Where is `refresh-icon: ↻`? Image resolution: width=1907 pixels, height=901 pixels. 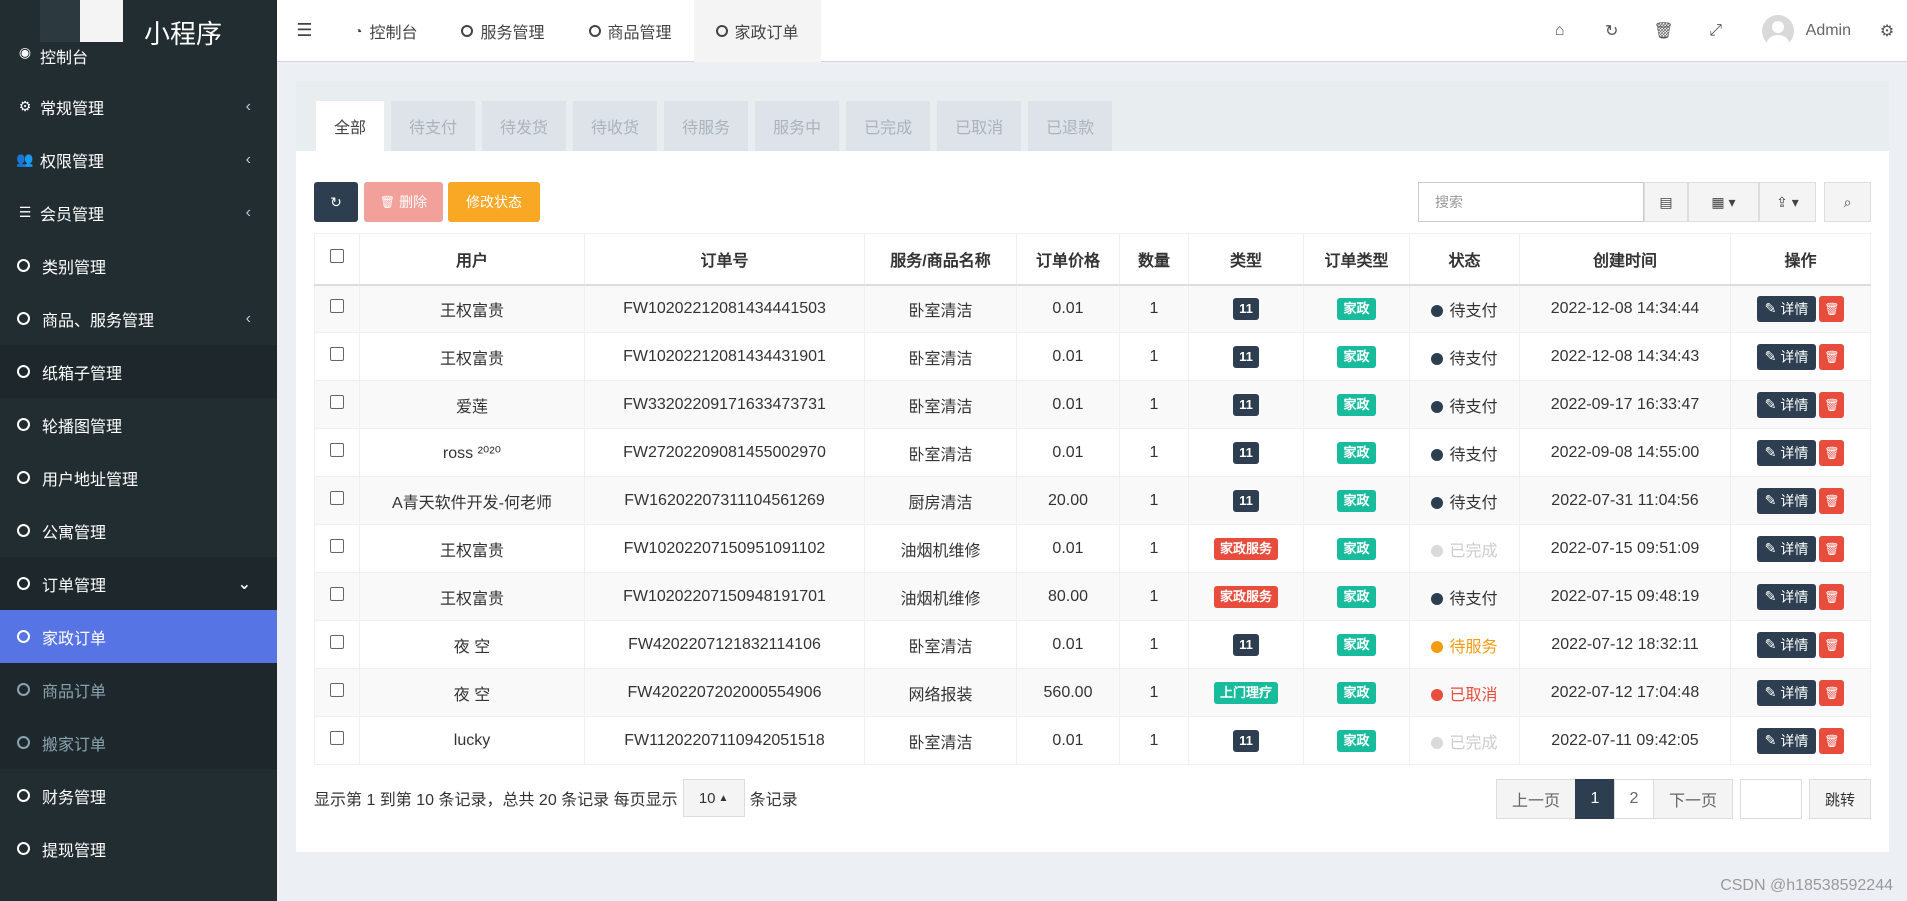 refresh-icon: ↻ is located at coordinates (1612, 31).